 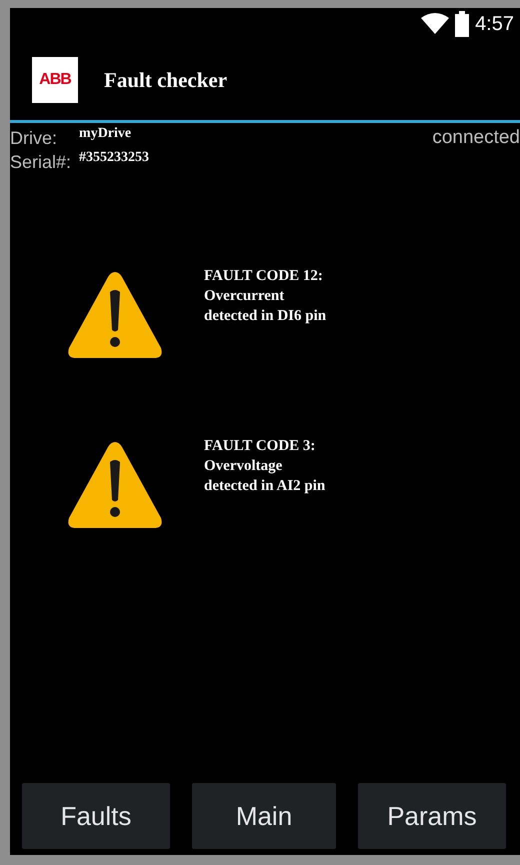 I want to click on drive-label: Drive:, so click(x=34, y=138).